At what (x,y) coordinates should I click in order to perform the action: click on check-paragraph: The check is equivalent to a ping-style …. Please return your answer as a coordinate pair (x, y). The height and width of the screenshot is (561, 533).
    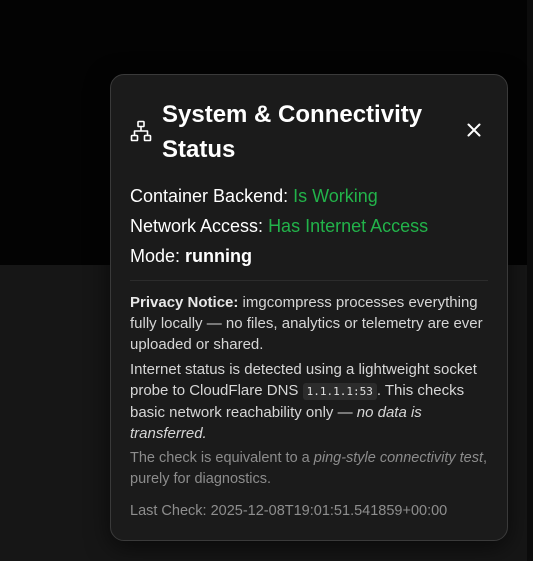
    Looking at the image, I should click on (310, 469).